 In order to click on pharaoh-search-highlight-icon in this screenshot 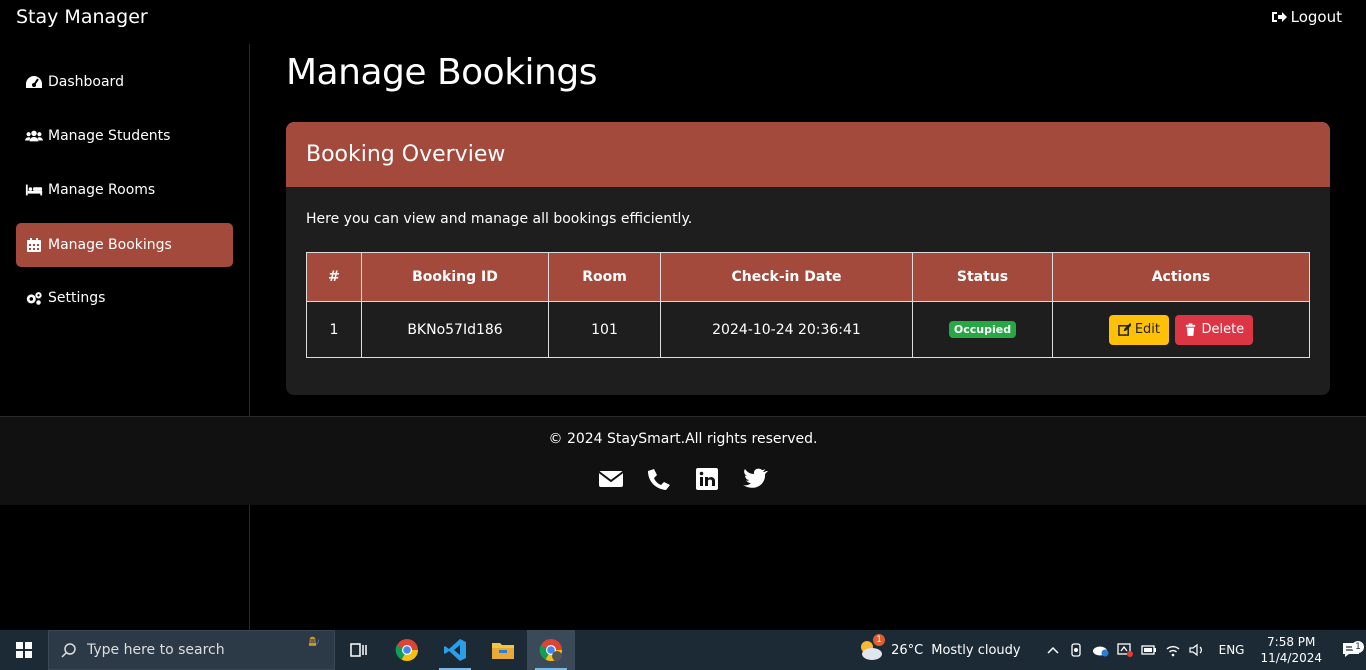, I will do `click(313, 641)`.